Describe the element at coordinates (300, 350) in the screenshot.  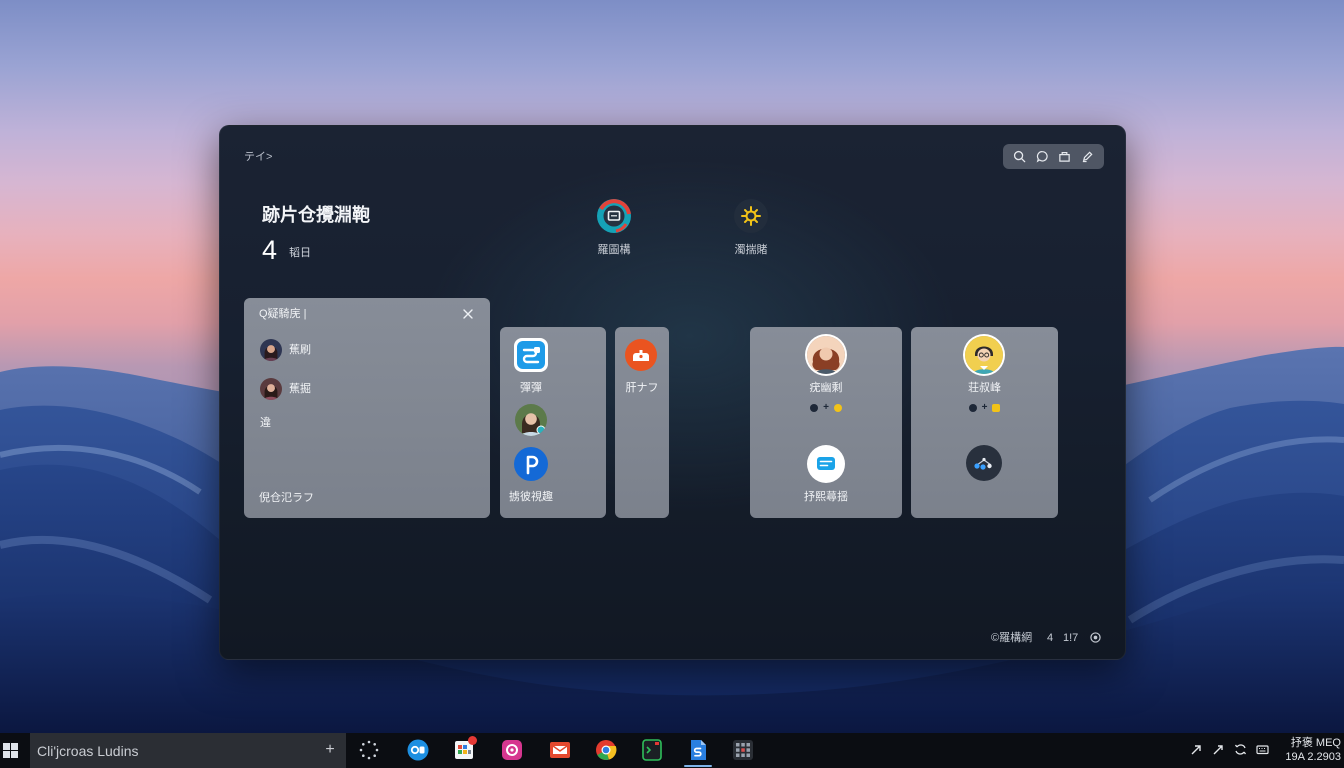
I see `list-item-label: 蕉刷` at that location.